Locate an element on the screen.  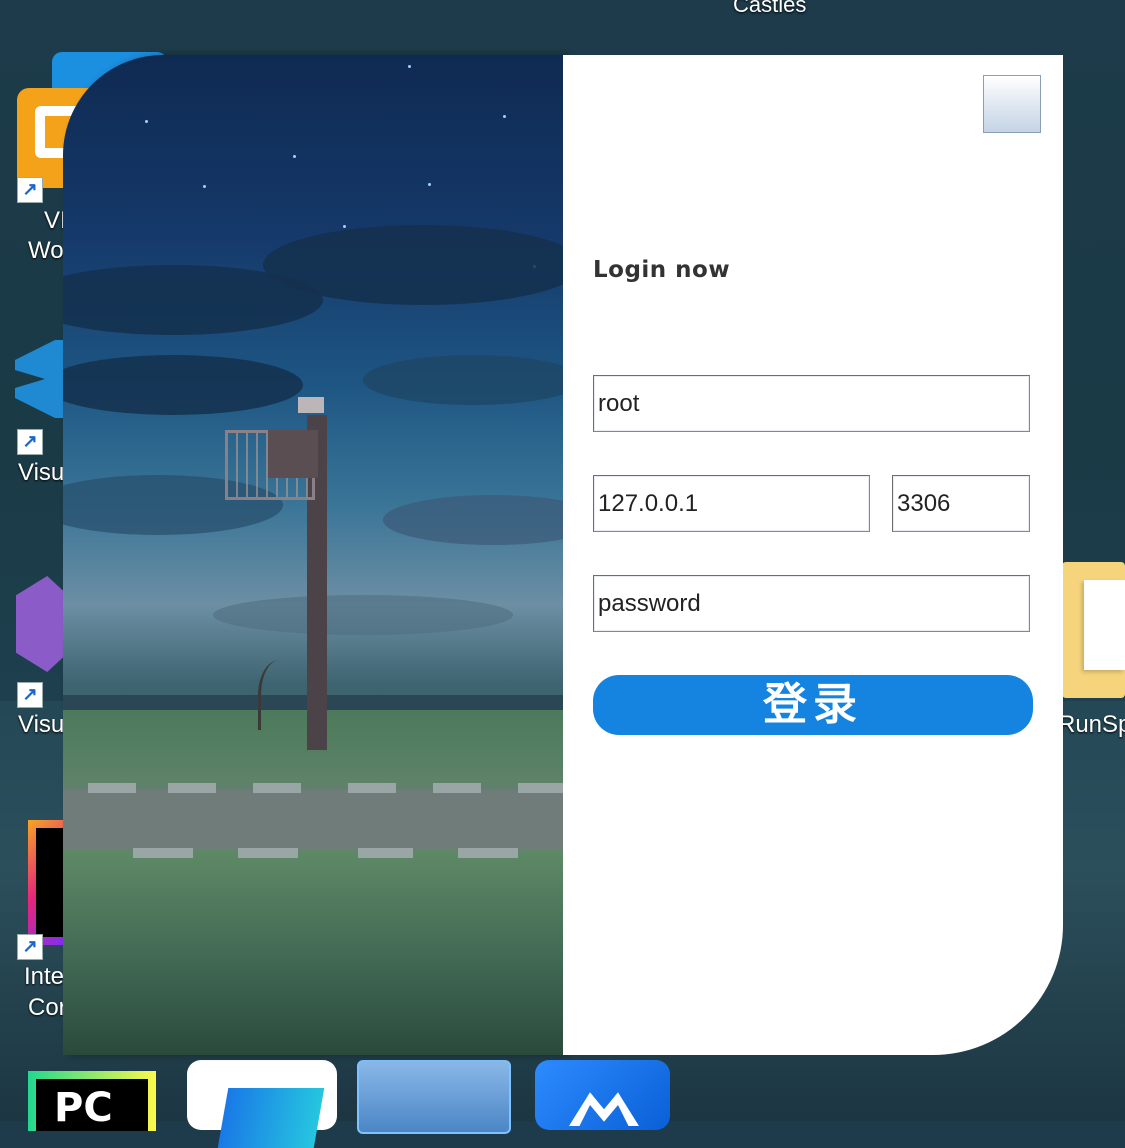
tree-silhouette is located at coordinates (279, 695).